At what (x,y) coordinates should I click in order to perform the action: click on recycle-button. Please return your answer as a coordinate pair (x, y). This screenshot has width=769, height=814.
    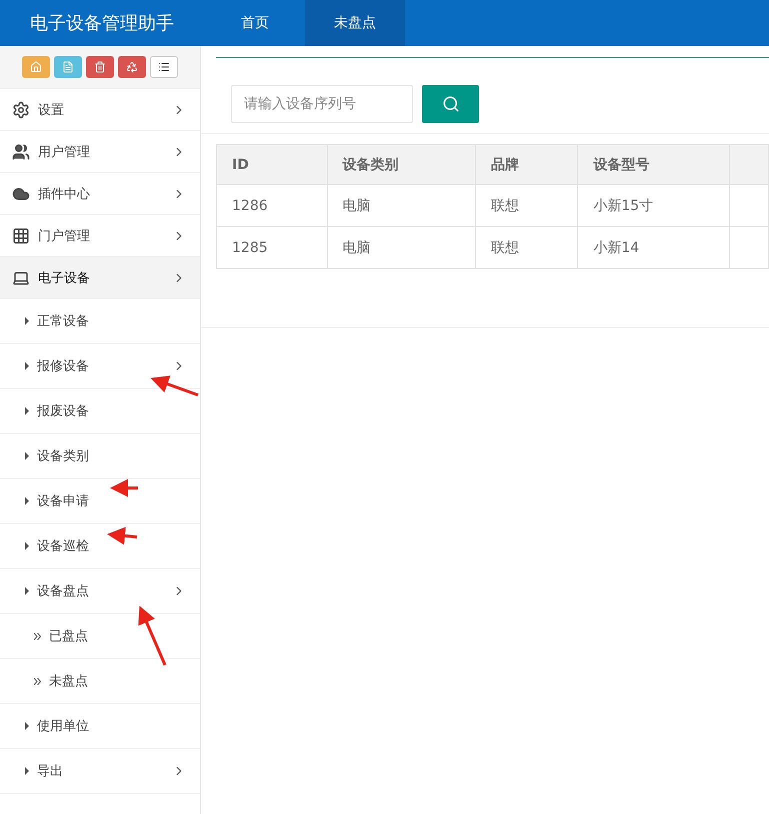
    Looking at the image, I should click on (132, 67).